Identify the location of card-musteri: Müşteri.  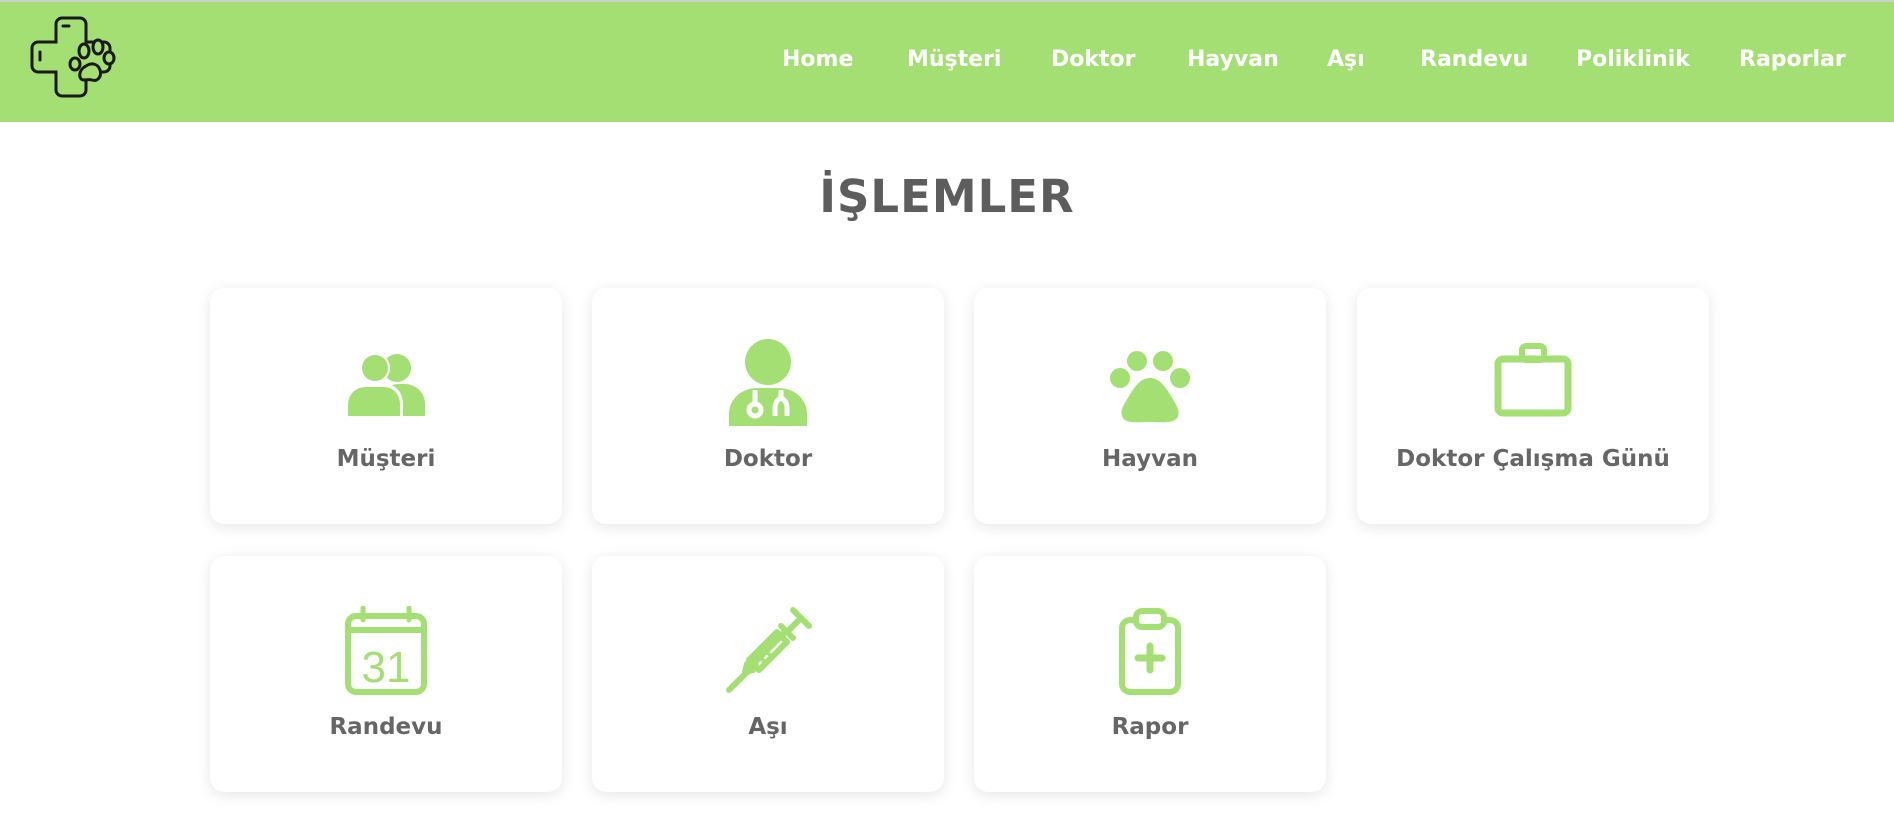
(386, 406).